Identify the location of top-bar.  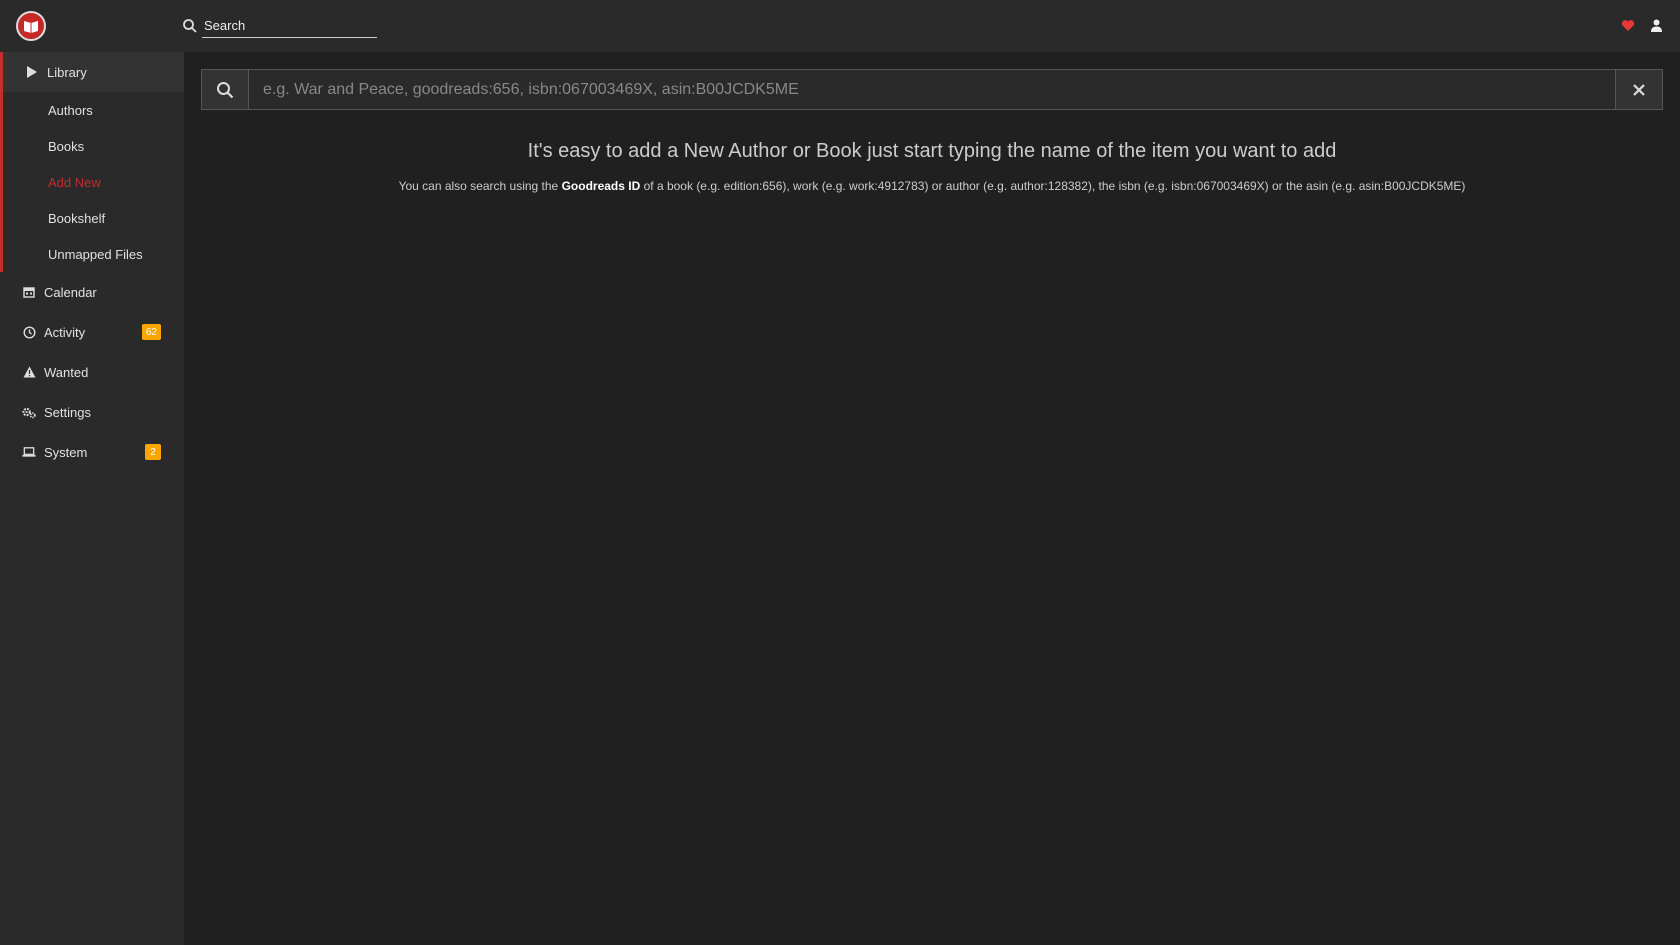
(840, 26).